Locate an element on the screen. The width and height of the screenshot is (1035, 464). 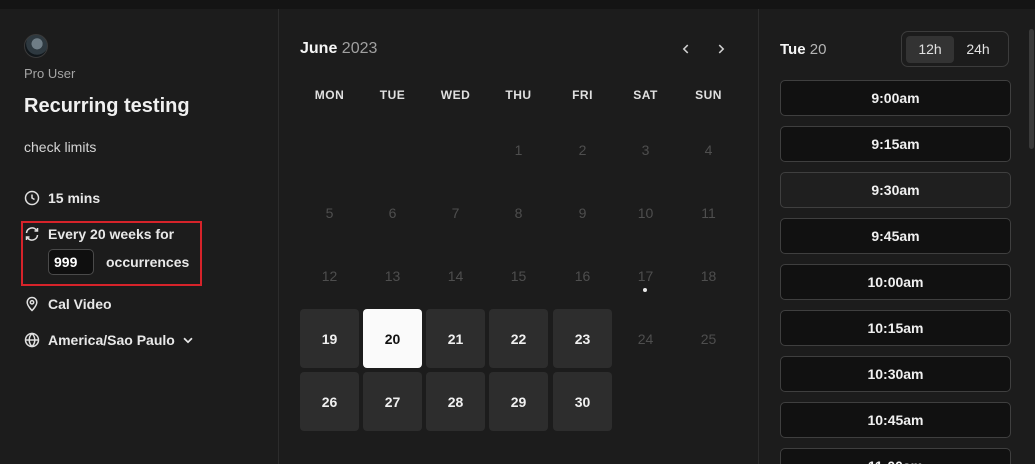
calendar-day: 2 is located at coordinates (582, 149).